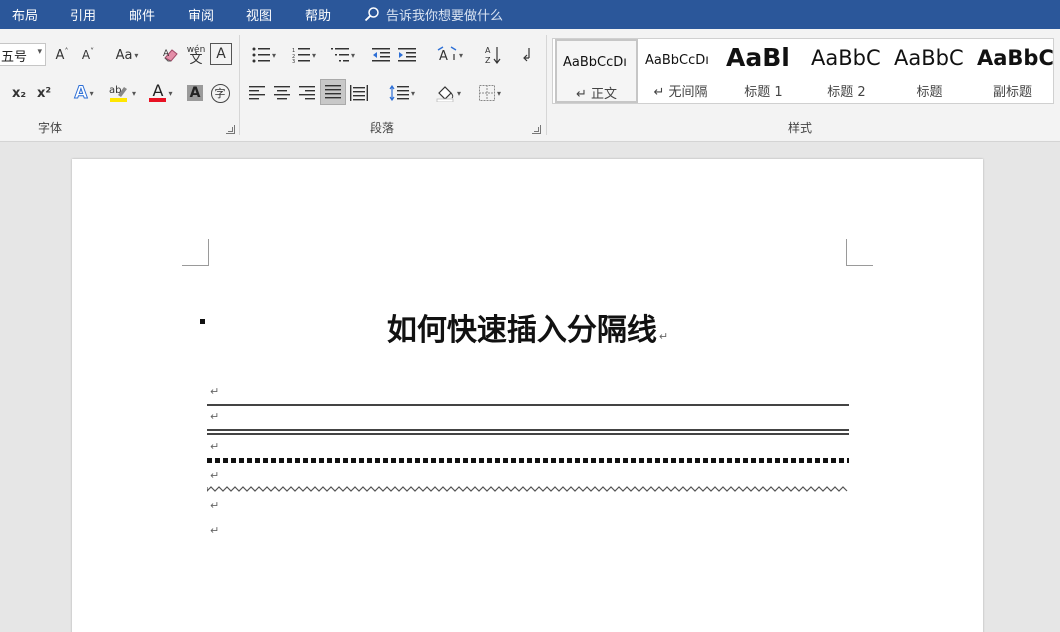  What do you see at coordinates (122, 93) in the screenshot?
I see `highlight-button: ab ▾` at bounding box center [122, 93].